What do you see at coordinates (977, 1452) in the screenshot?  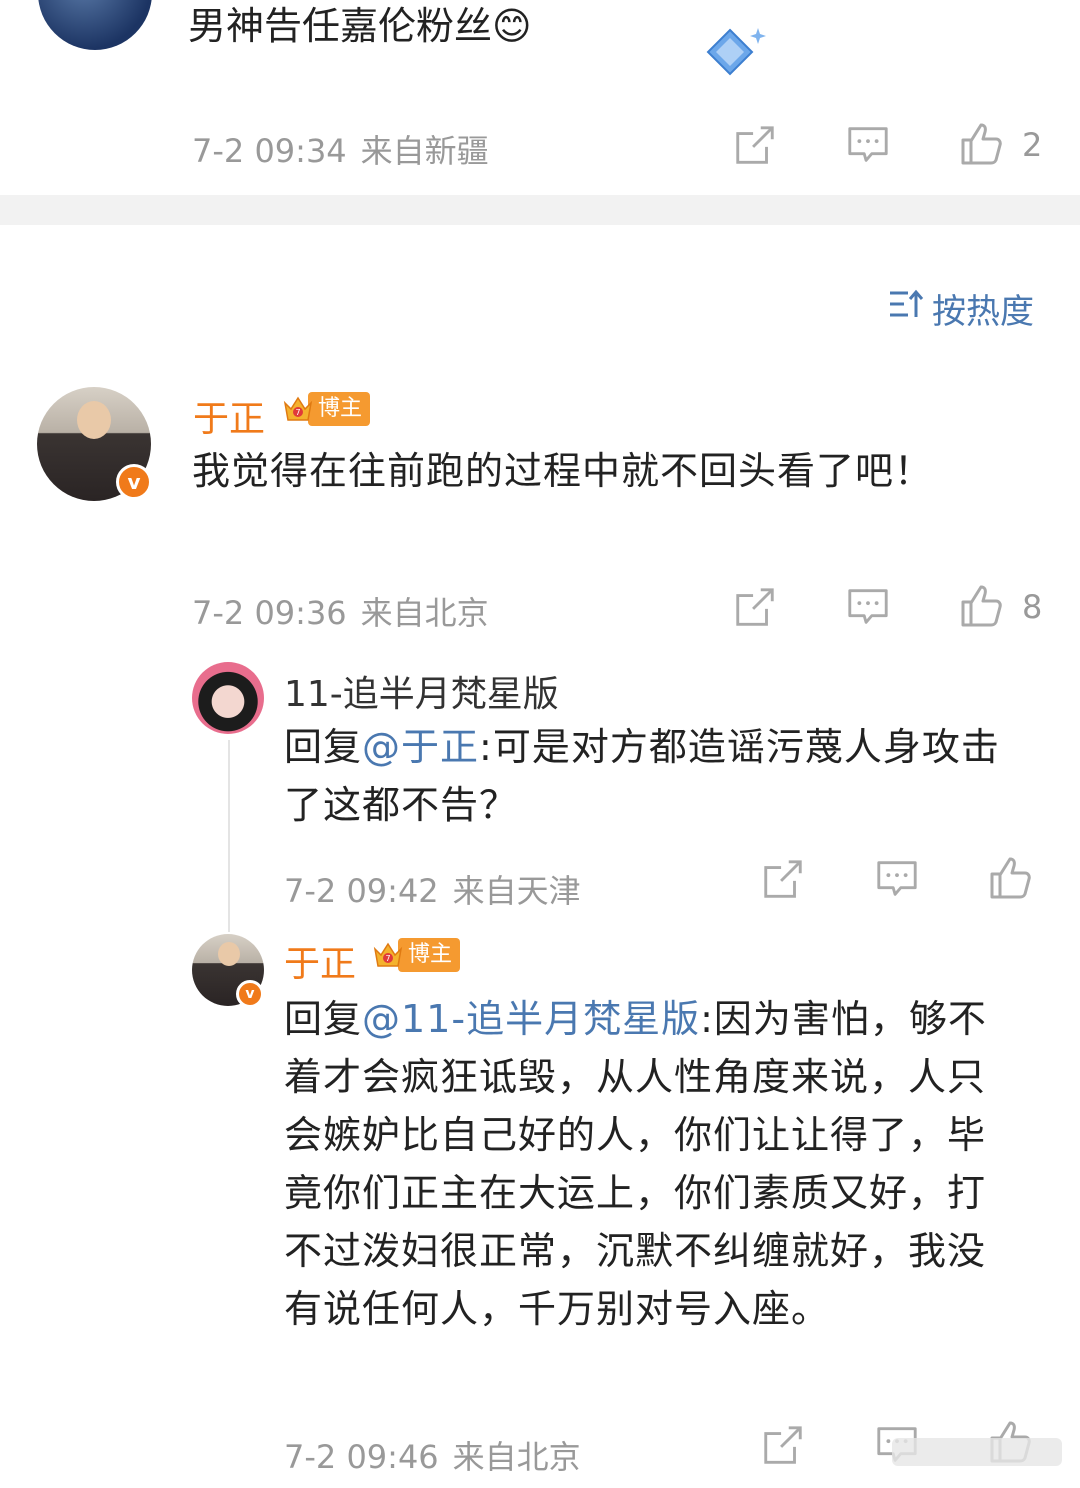 I see `watermark` at bounding box center [977, 1452].